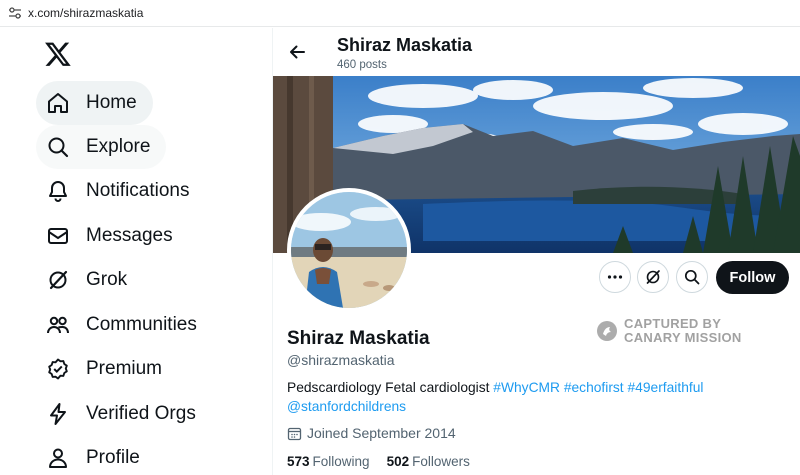 This screenshot has width=800, height=475. I want to click on canary-logo-icon, so click(607, 331).